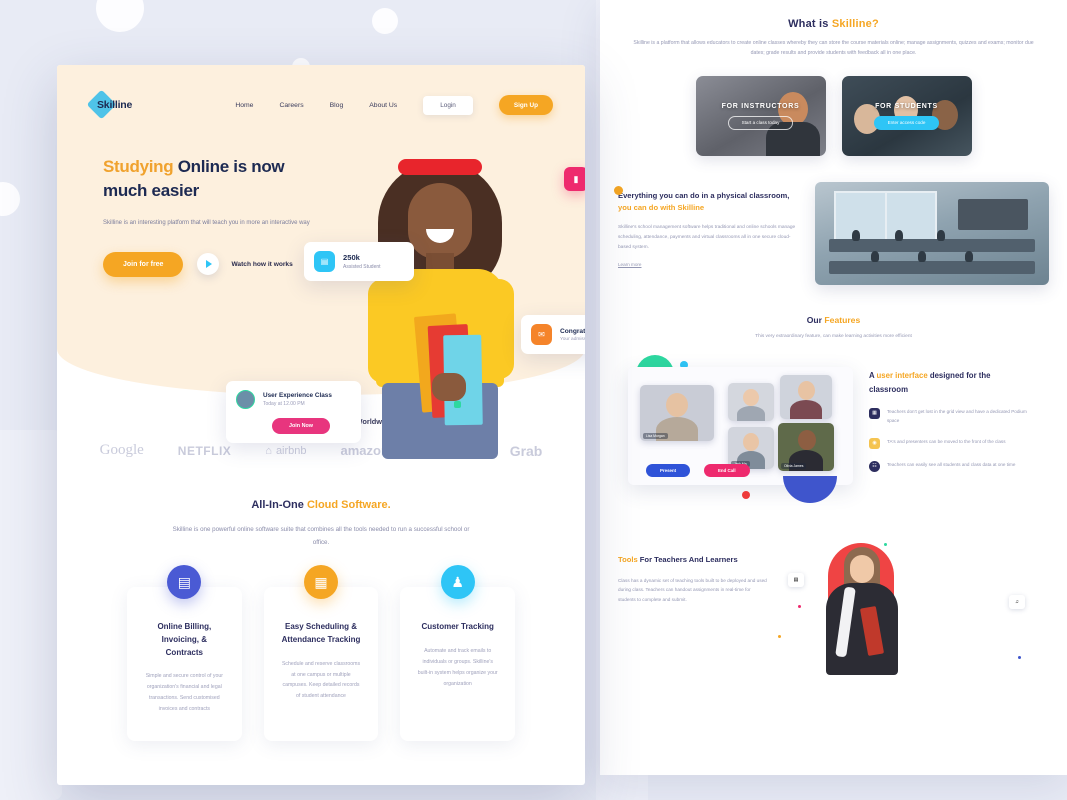 The width and height of the screenshot is (1067, 800). What do you see at coordinates (862, 611) in the screenshot?
I see `graduate-photo` at bounding box center [862, 611].